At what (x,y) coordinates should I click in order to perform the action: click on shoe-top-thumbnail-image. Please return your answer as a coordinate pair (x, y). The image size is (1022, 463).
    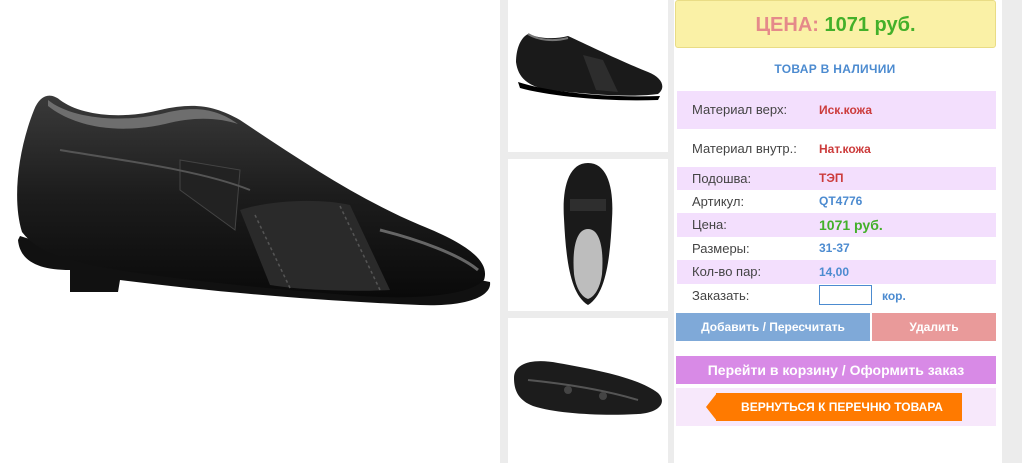
    Looking at the image, I should click on (588, 234).